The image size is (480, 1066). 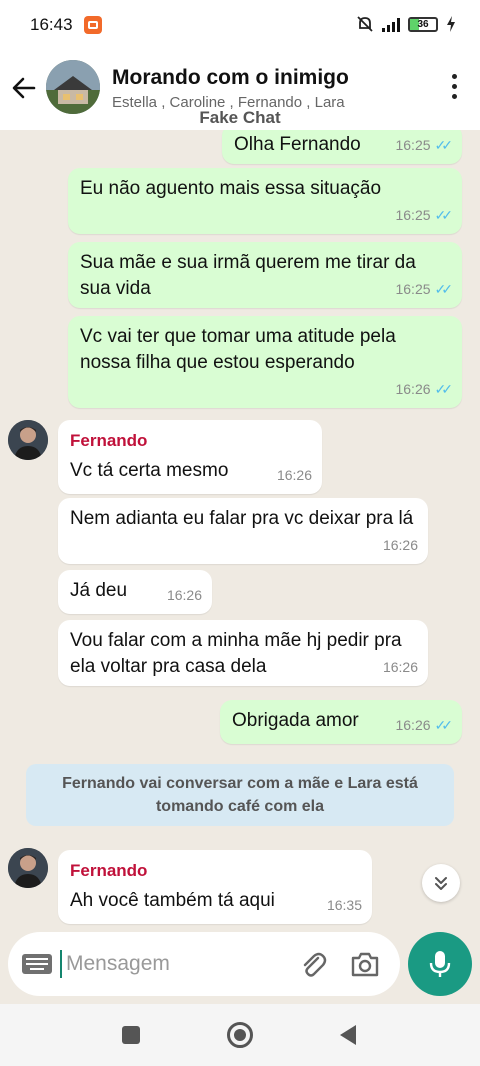 I want to click on incoming-message: Fernando Vc tá certa mesmo 16:26, so click(x=190, y=457).